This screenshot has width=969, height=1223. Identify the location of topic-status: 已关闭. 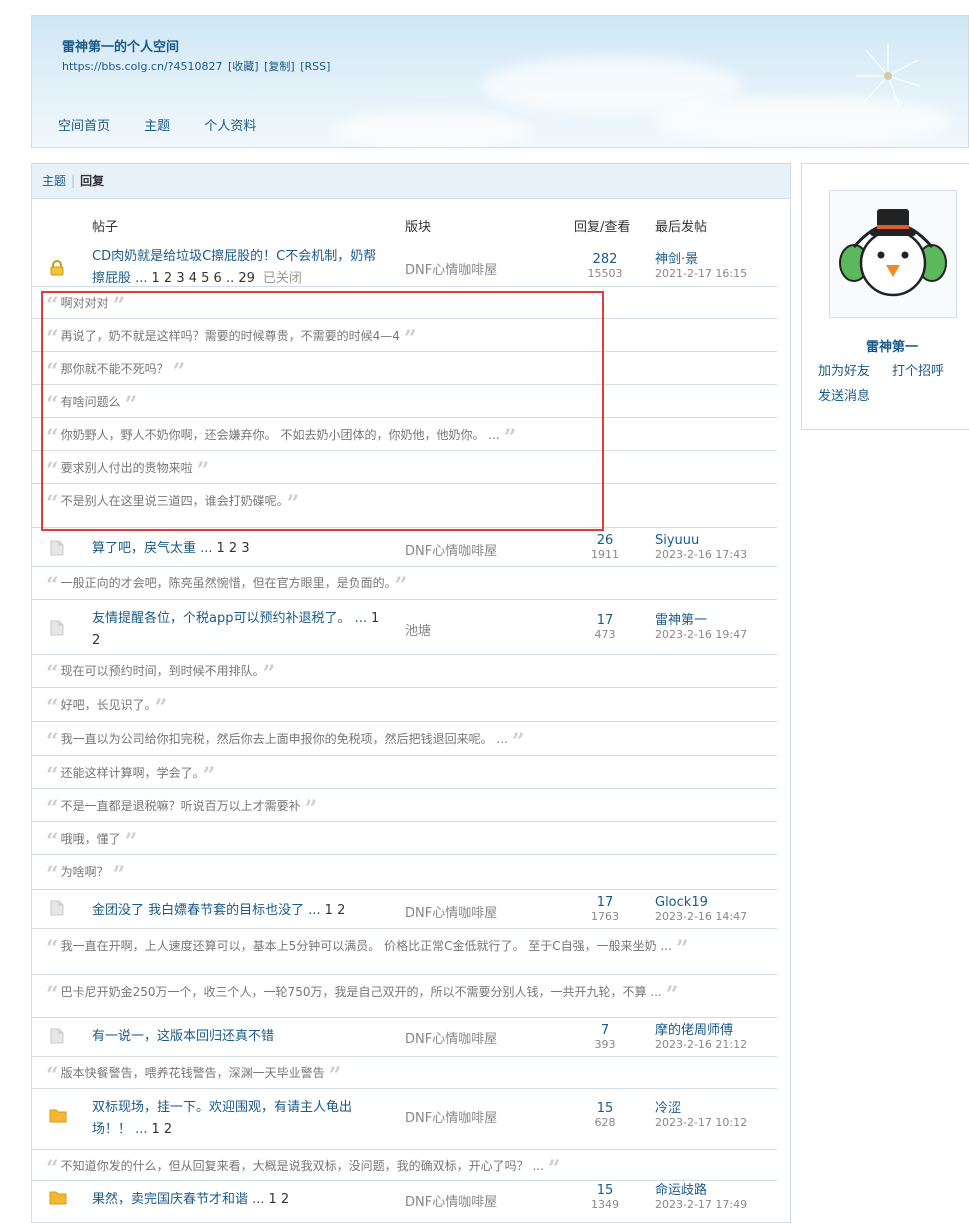
(282, 278).